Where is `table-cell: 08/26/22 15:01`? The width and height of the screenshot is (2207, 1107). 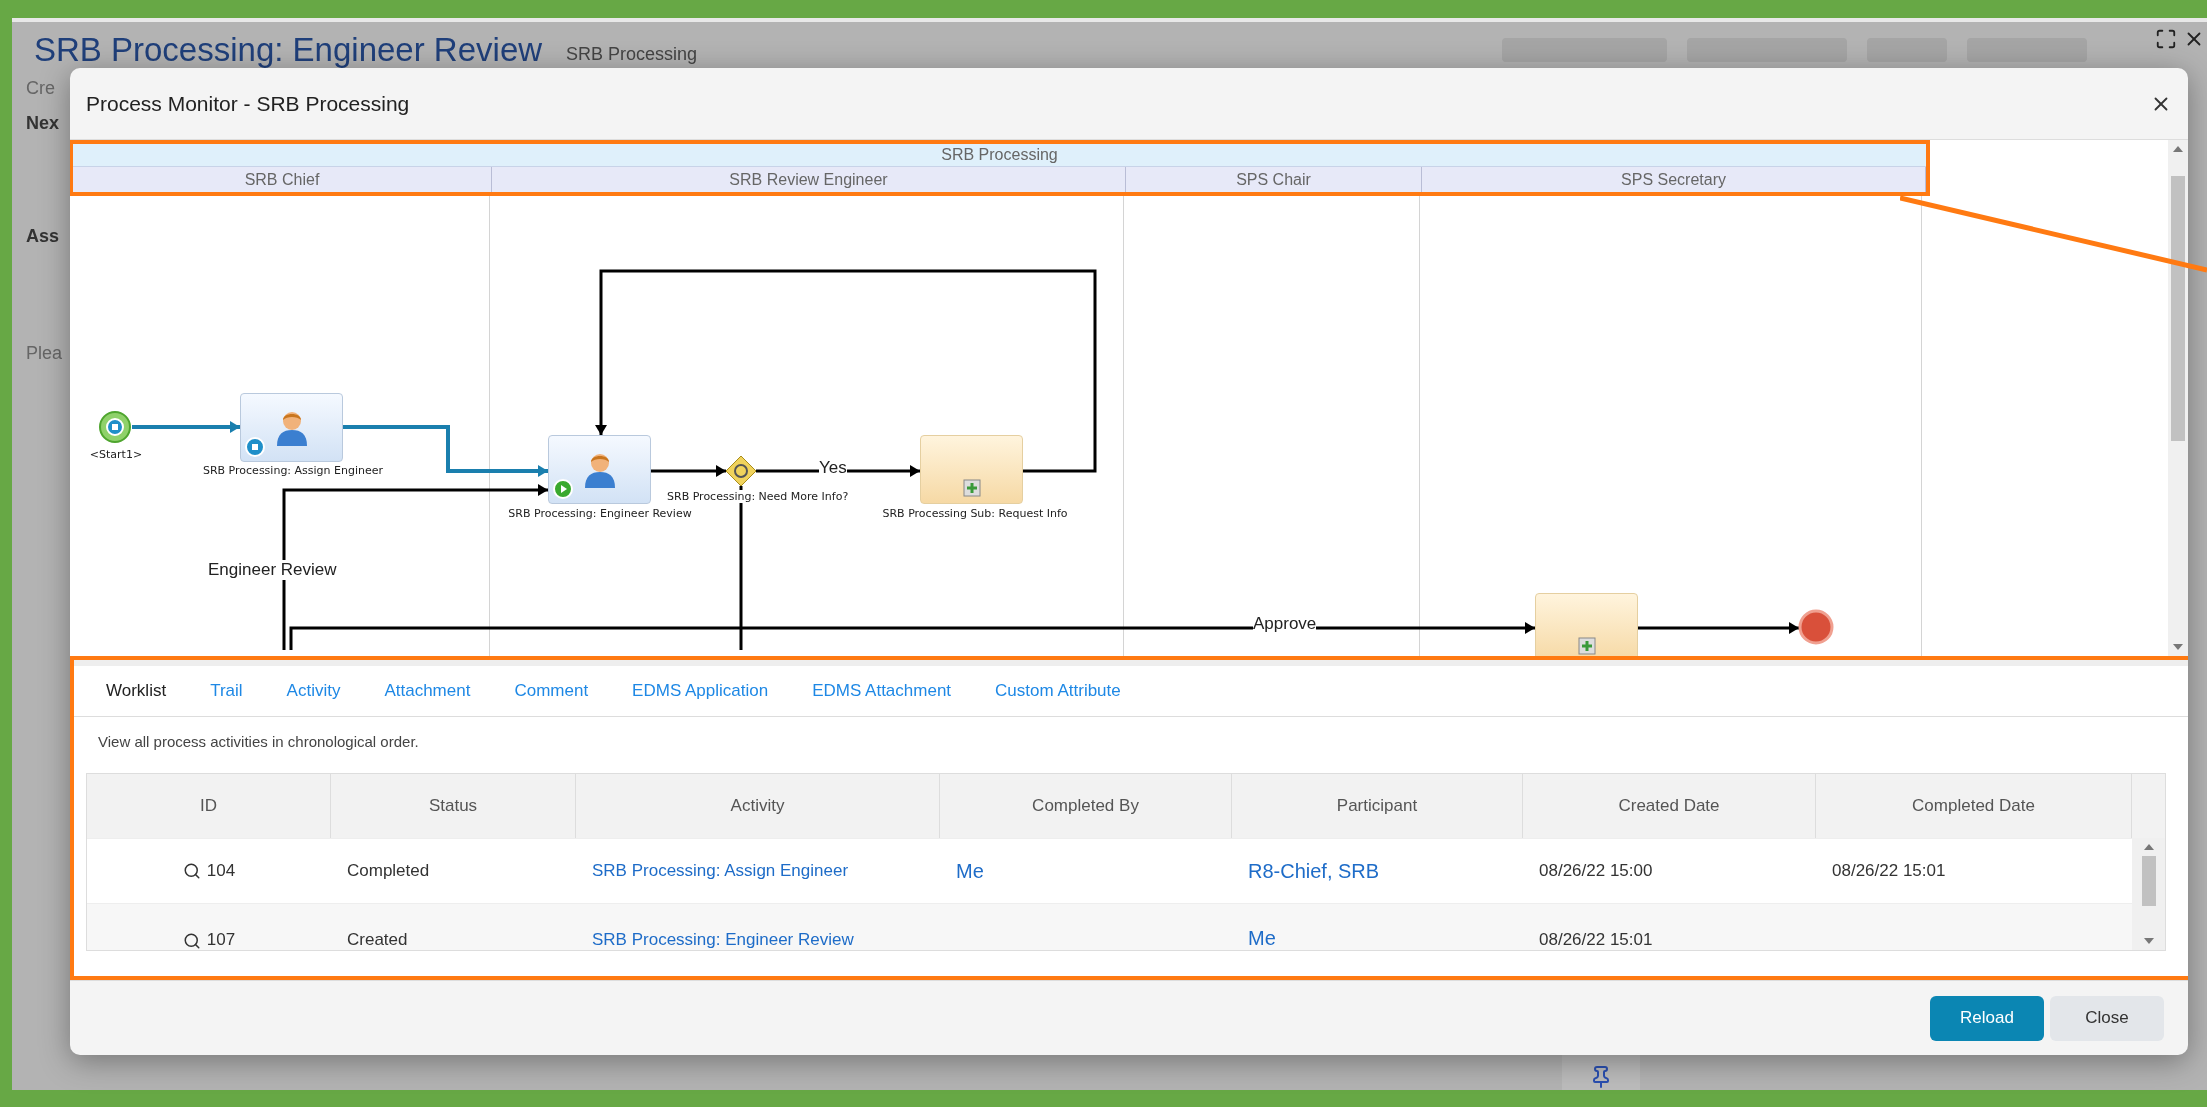 table-cell: 08/26/22 15:01 is located at coordinates (1669, 926).